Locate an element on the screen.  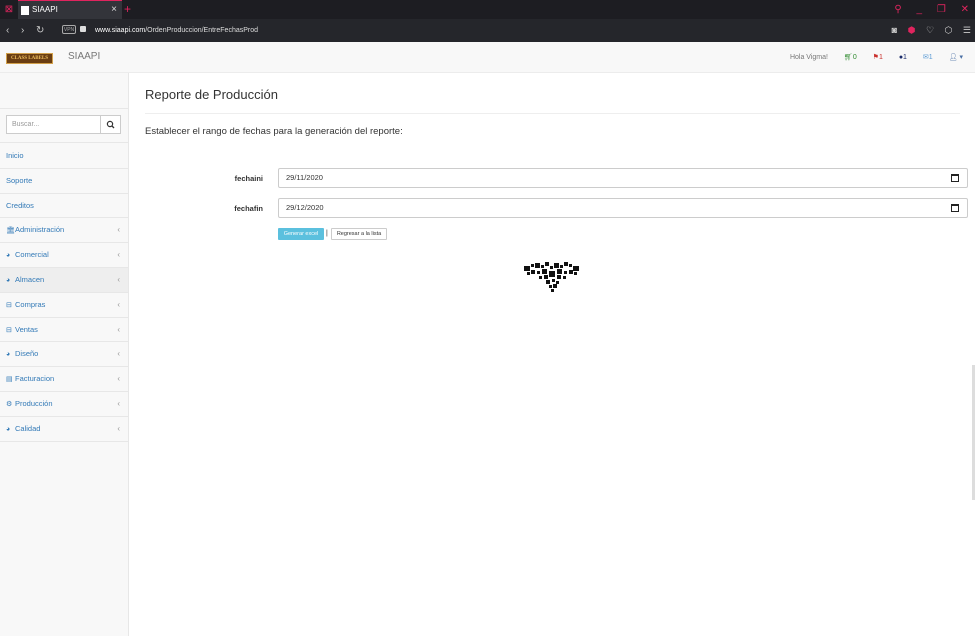
url-path: /OrdenProduccion/EntreFechasProd is located at coordinates (202, 30).